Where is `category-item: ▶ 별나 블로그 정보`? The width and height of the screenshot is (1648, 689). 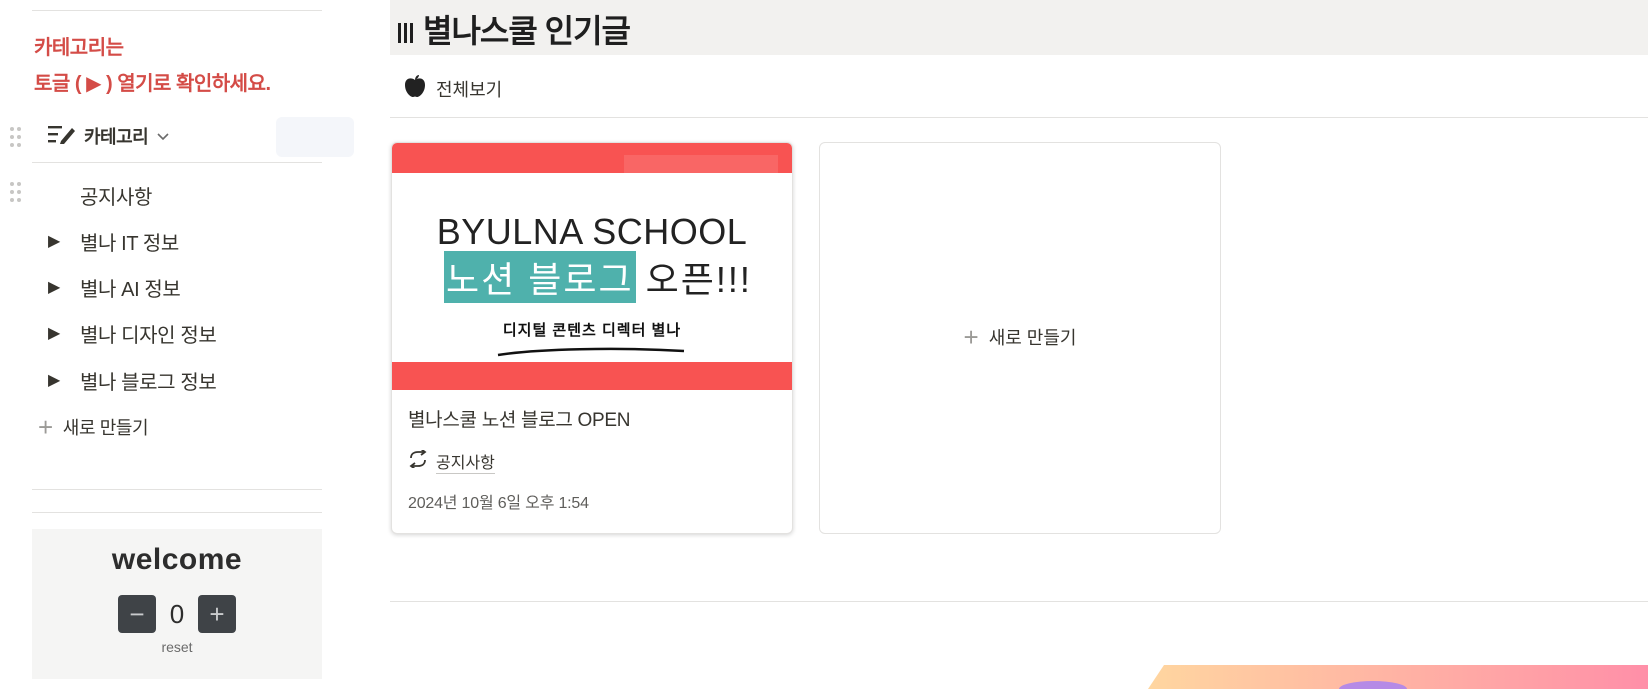
category-item: ▶ 별나 블로그 정보 is located at coordinates (132, 380).